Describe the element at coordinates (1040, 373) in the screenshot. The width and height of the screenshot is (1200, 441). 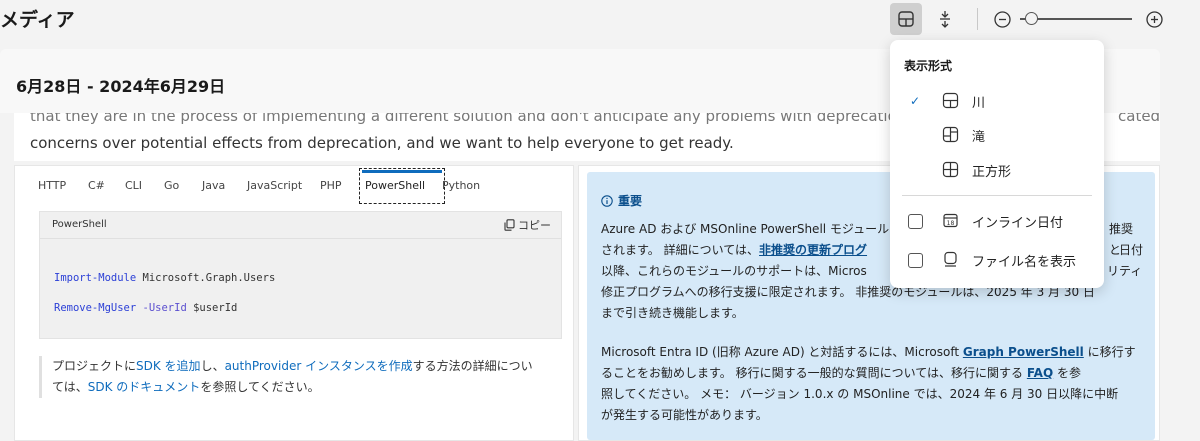
I see `faq-link: FAQ` at that location.